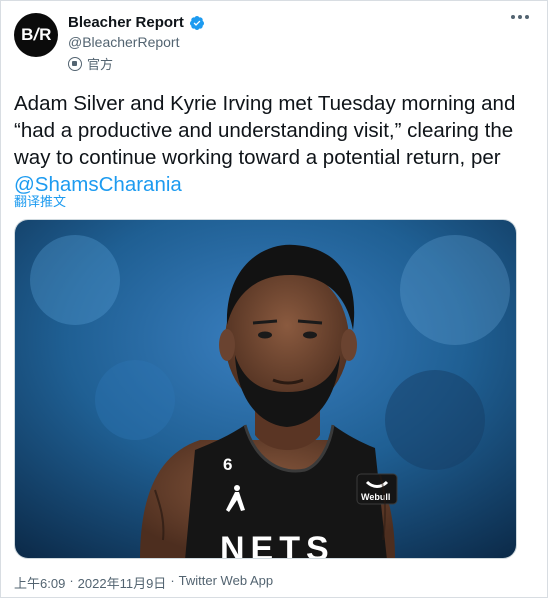 This screenshot has height=600, width=550. What do you see at coordinates (75, 63) in the screenshot?
I see `official-label-icon` at bounding box center [75, 63].